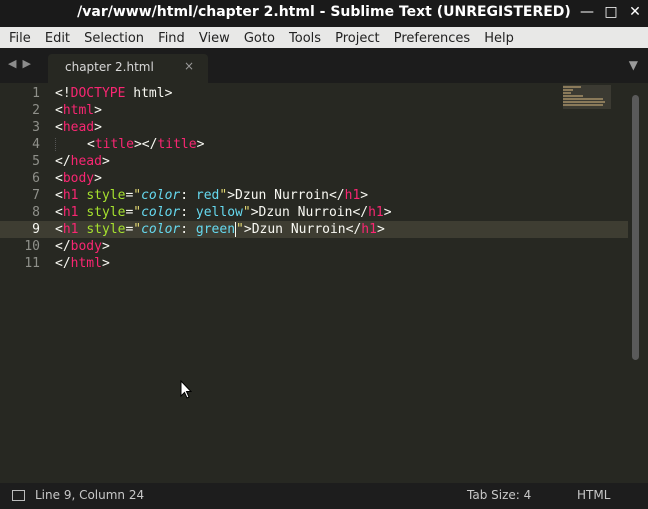  What do you see at coordinates (32, 263) in the screenshot?
I see `line-number: 11` at bounding box center [32, 263].